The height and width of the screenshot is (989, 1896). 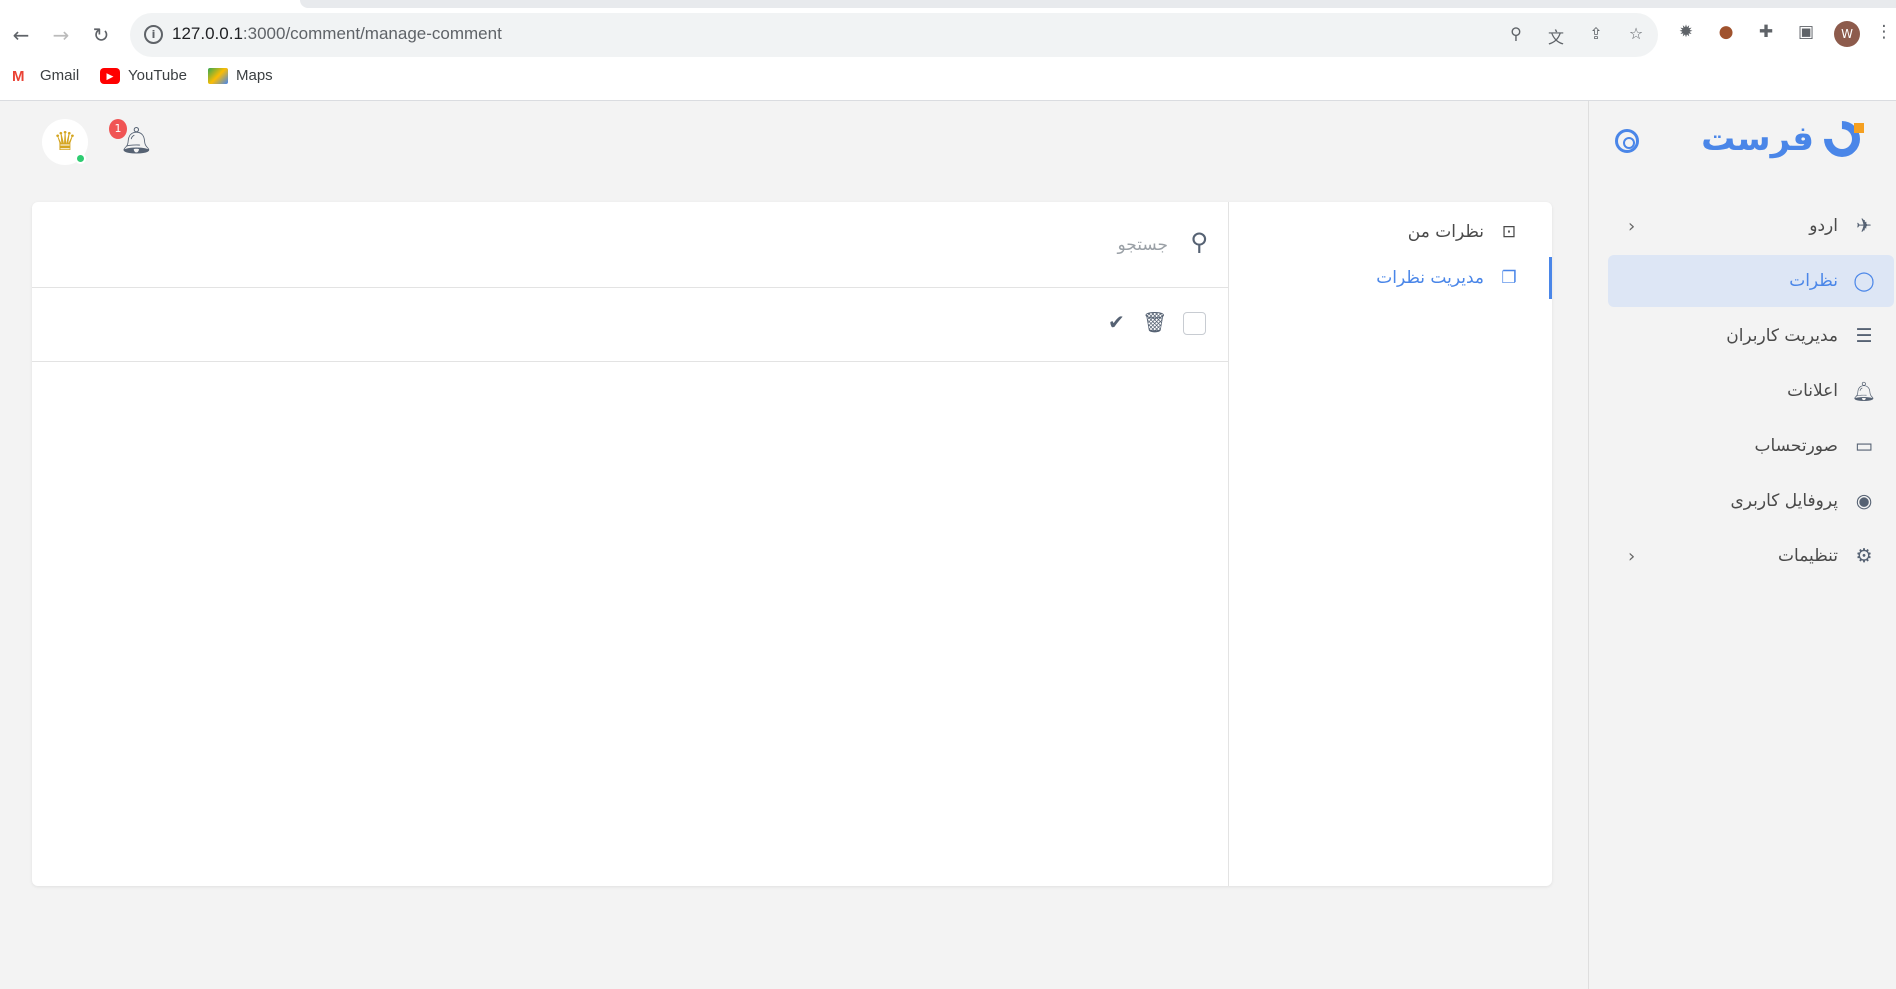 I want to click on chat-bubble-icon: ◯, so click(x=1864, y=281).